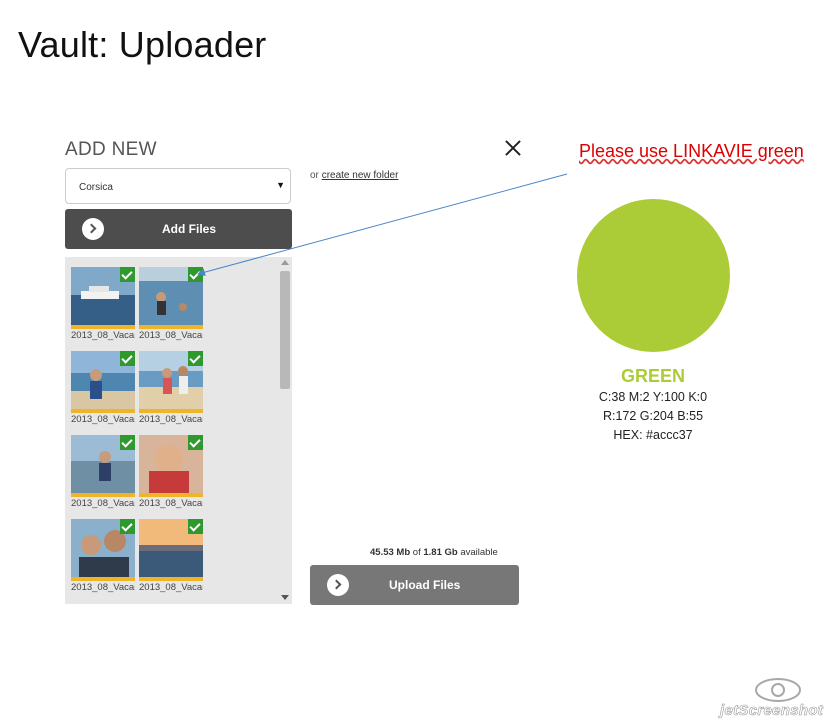 The height and width of the screenshot is (726, 830). What do you see at coordinates (772, 711) in the screenshot?
I see `watermark-text: jetScreenshot` at bounding box center [772, 711].